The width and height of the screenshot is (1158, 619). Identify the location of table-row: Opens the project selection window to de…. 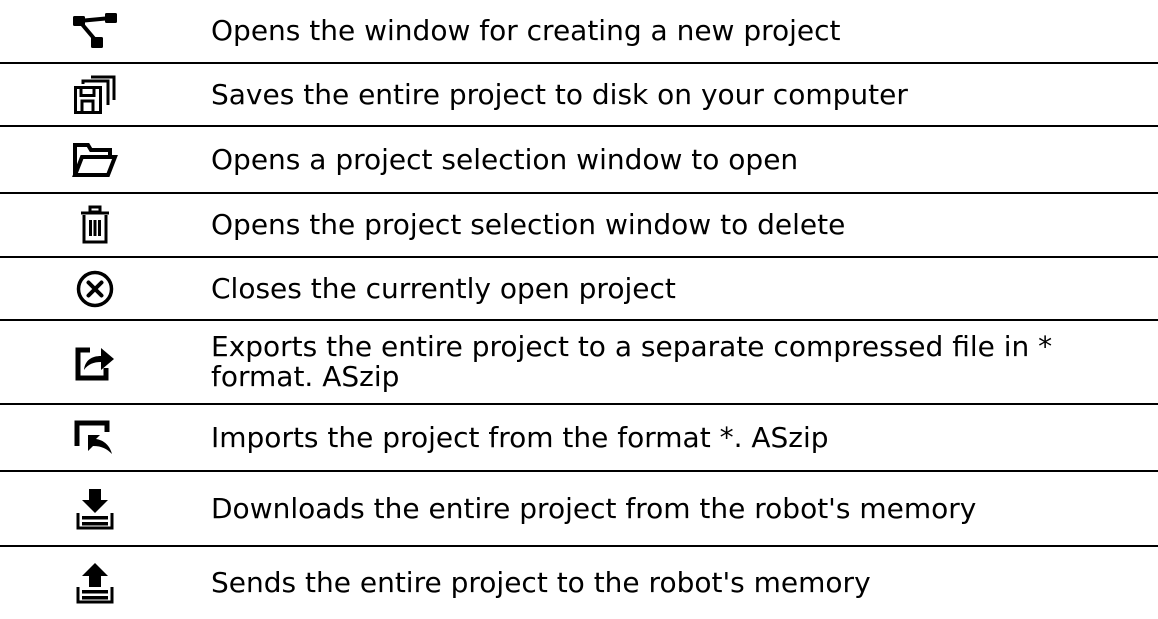
(579, 226).